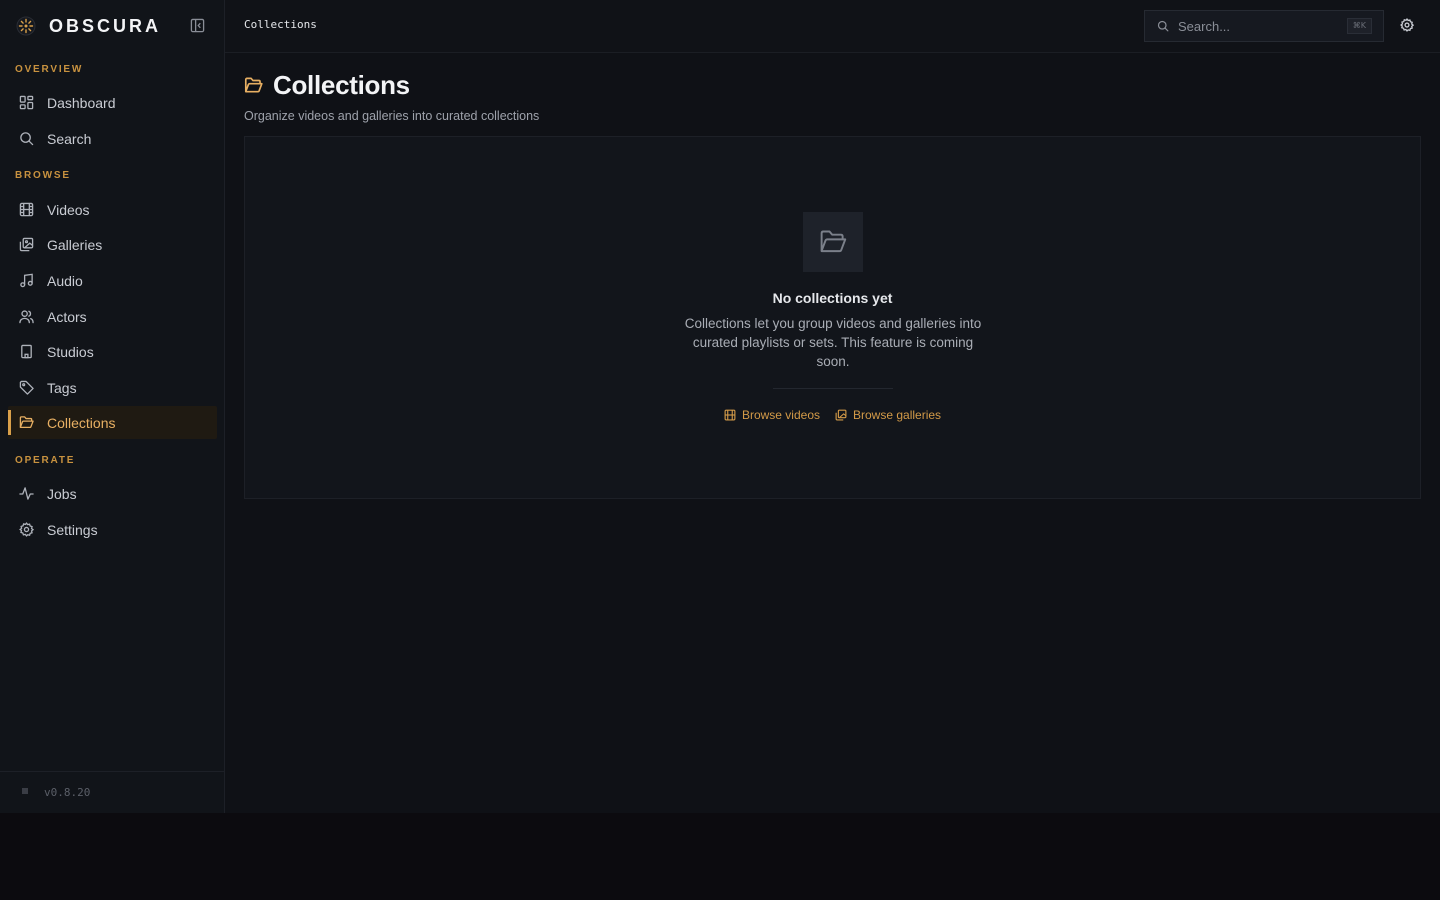  Describe the element at coordinates (68, 209) in the screenshot. I see `sidebar-item-label: Videos` at that location.